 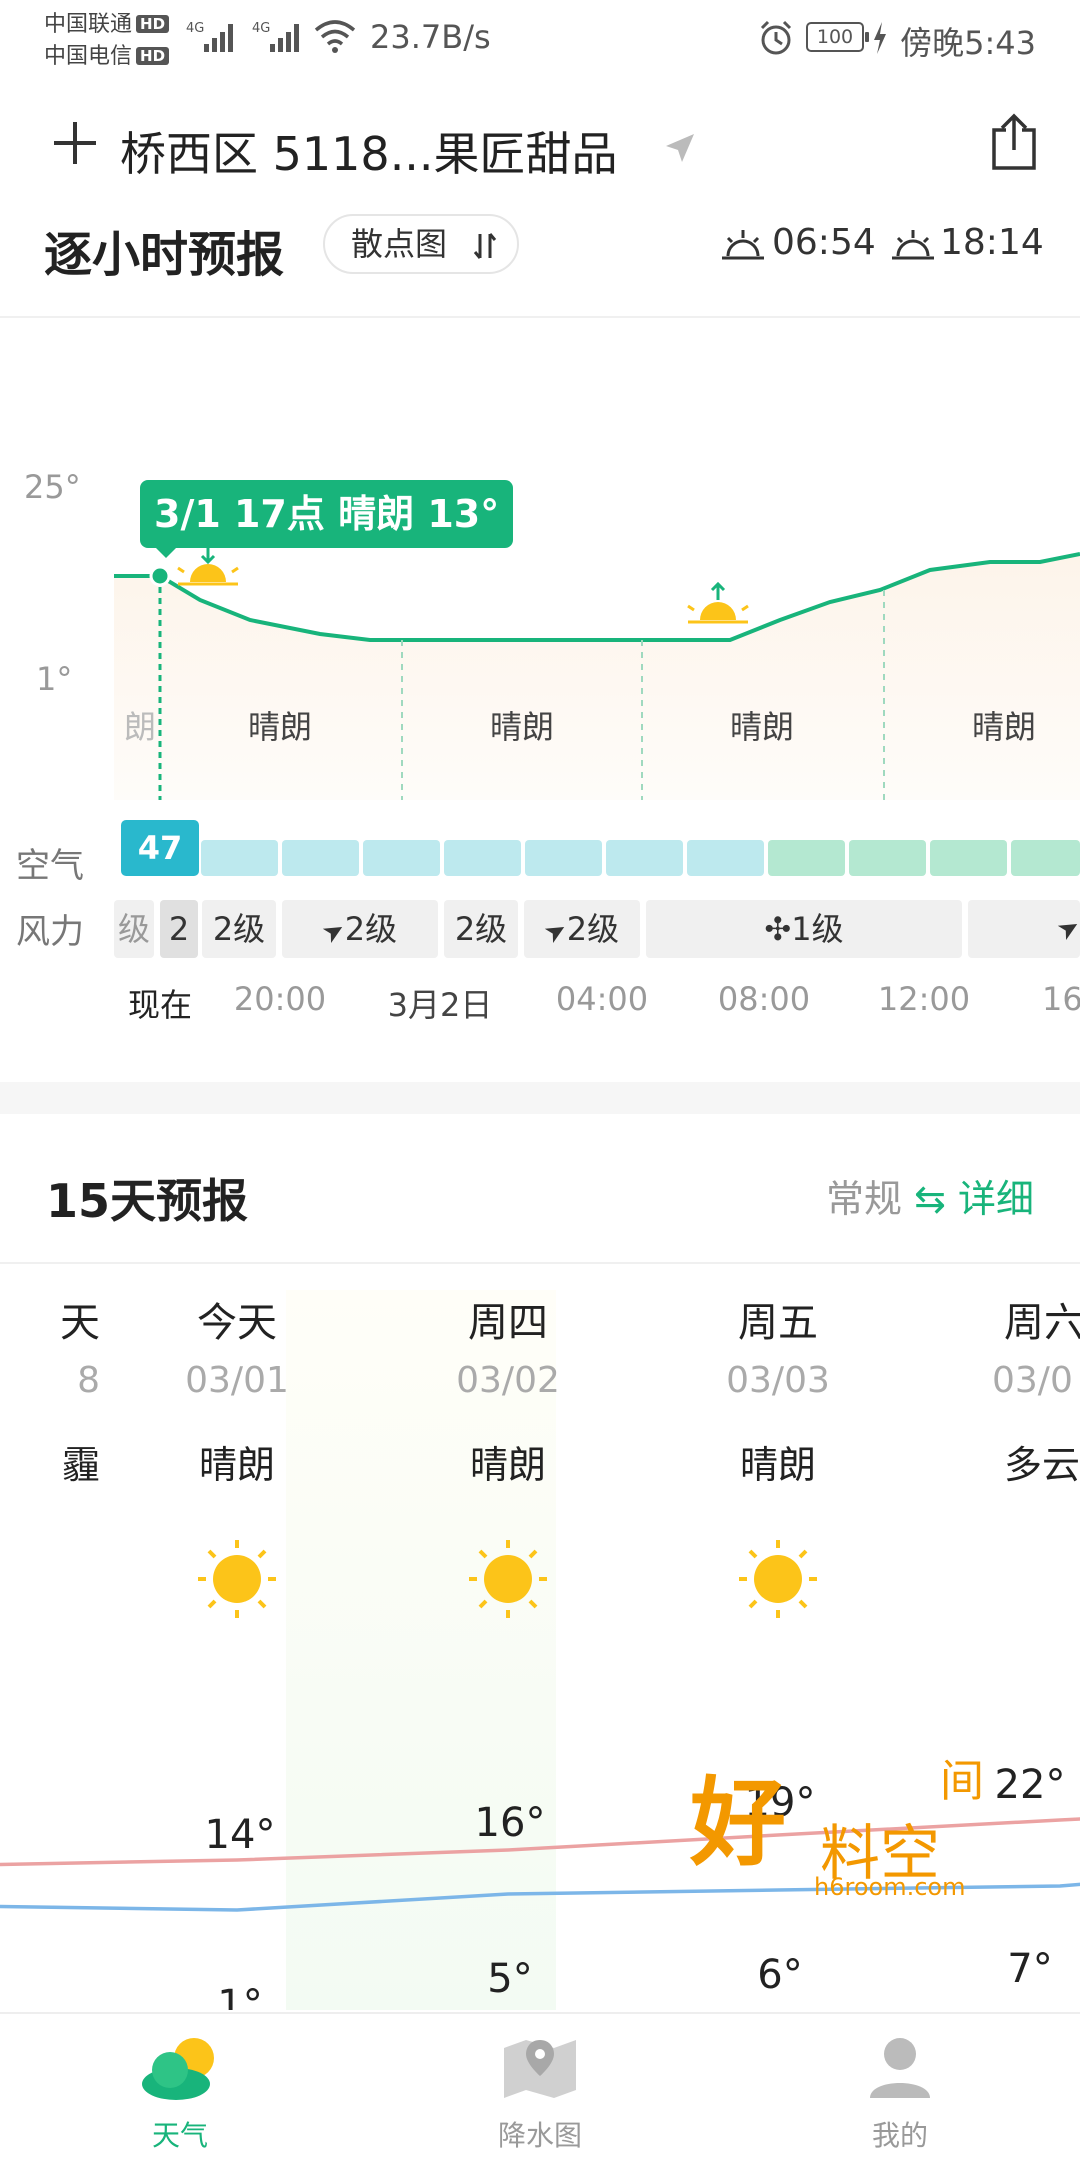 What do you see at coordinates (440, 1005) in the screenshot?
I see `time-label: 3月2日` at bounding box center [440, 1005].